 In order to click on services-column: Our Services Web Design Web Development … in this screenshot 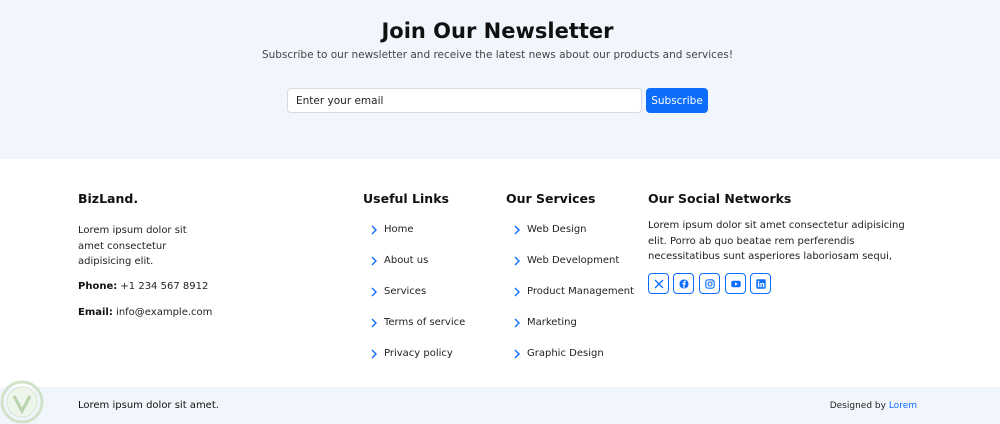, I will do `click(573, 273)`.